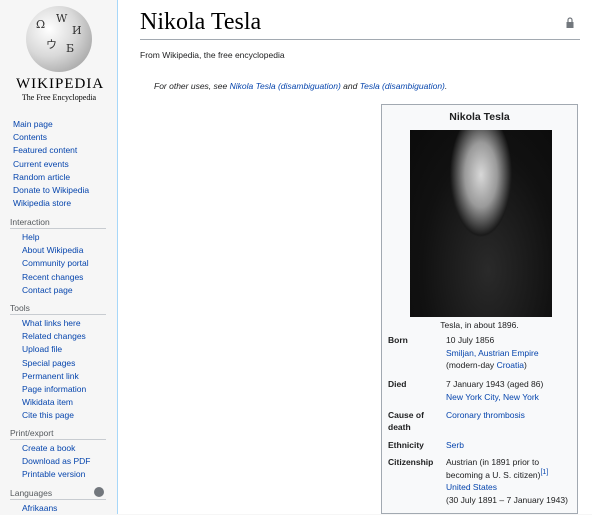 This screenshot has height=515, width=592. Describe the element at coordinates (66, 277) in the screenshot. I see `nav-recent-changes: Recent changes` at that location.